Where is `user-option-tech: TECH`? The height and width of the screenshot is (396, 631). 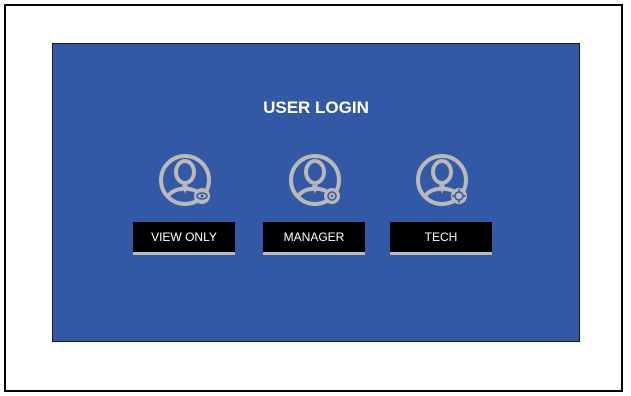
user-option-tech: TECH is located at coordinates (441, 214).